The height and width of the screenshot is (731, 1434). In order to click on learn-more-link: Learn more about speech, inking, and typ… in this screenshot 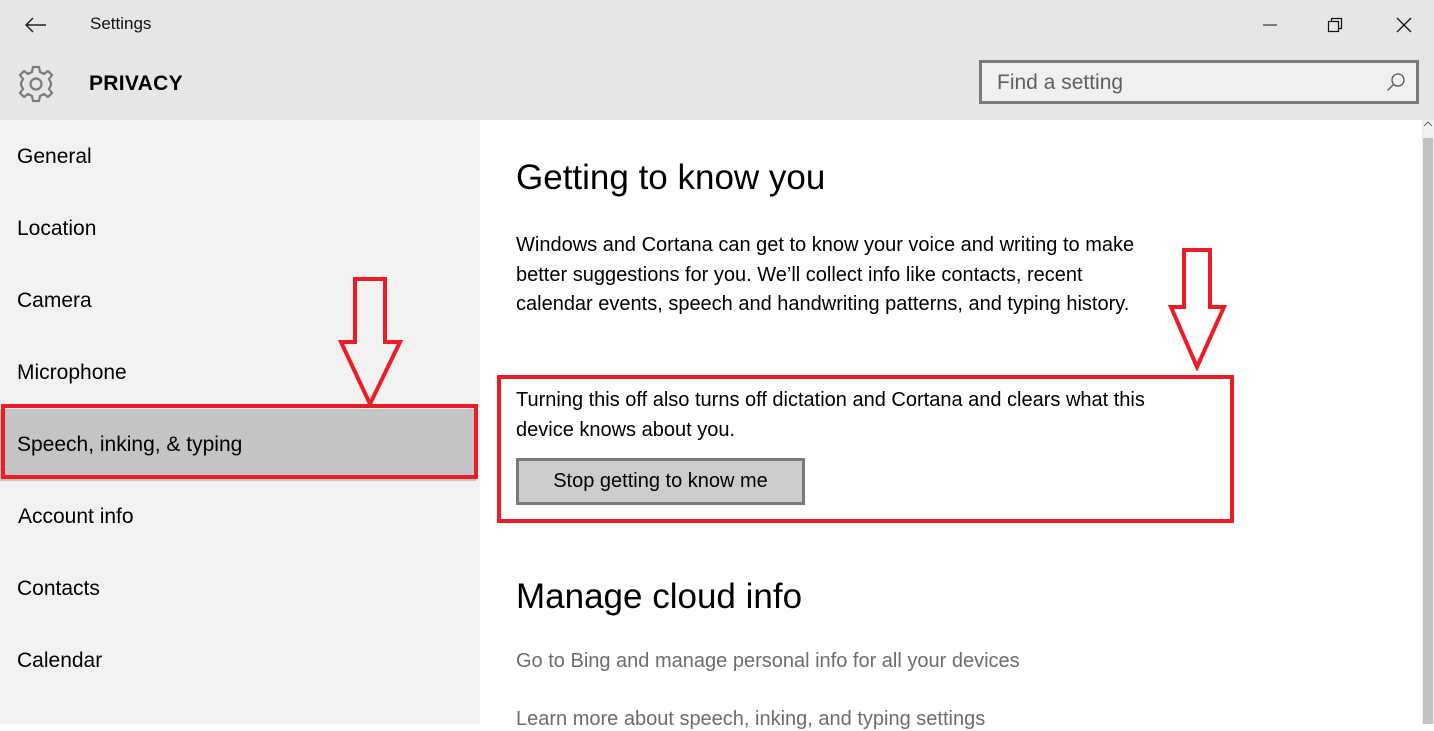, I will do `click(750, 719)`.